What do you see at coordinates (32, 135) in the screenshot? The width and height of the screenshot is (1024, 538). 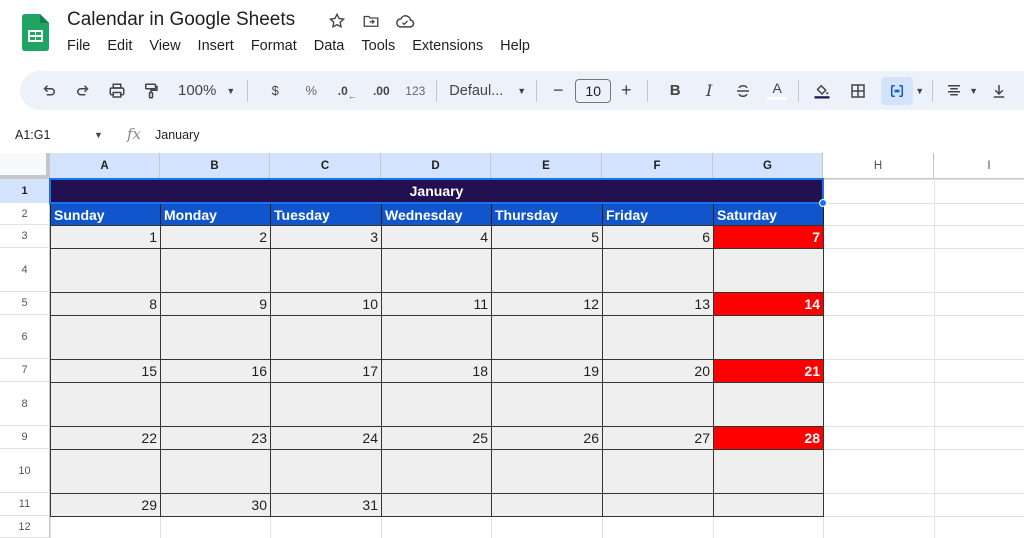 I see `name-box: A1:G1` at bounding box center [32, 135].